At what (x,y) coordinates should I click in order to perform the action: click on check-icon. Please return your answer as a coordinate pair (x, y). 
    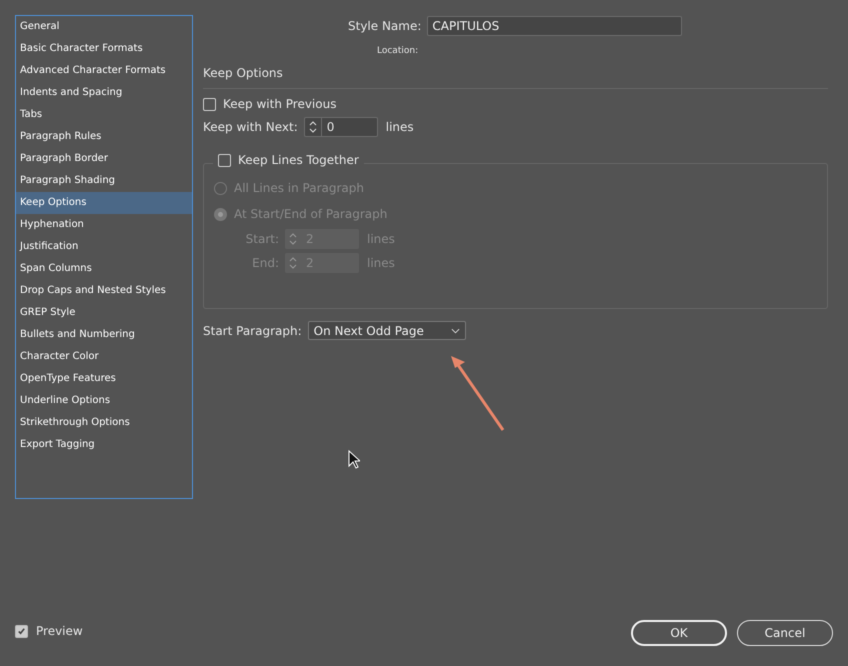
    Looking at the image, I should click on (21, 631).